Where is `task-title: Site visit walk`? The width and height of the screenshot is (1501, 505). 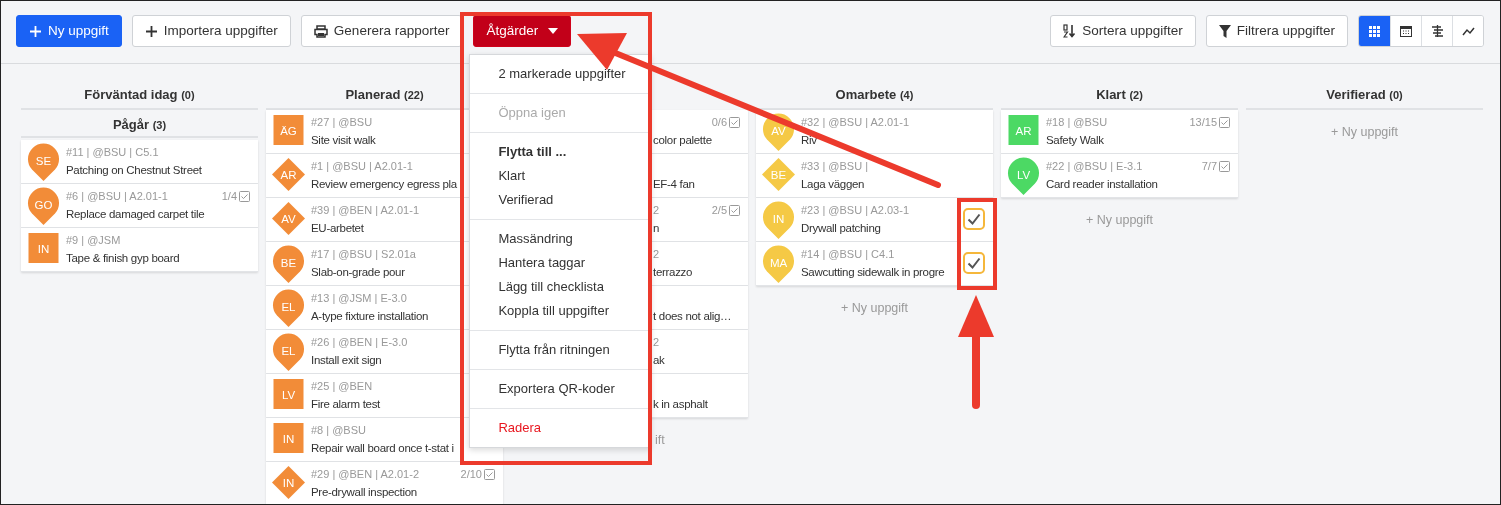
task-title: Site visit walk is located at coordinates (343, 140).